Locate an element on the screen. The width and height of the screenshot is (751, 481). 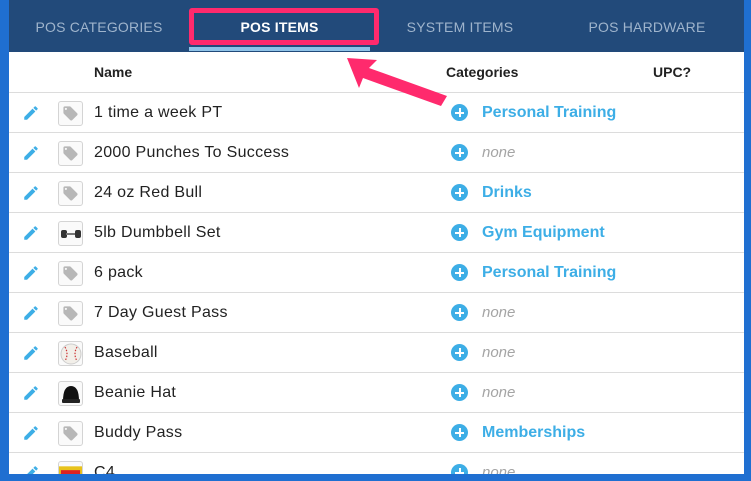
item-name: C4 is located at coordinates (104, 469).